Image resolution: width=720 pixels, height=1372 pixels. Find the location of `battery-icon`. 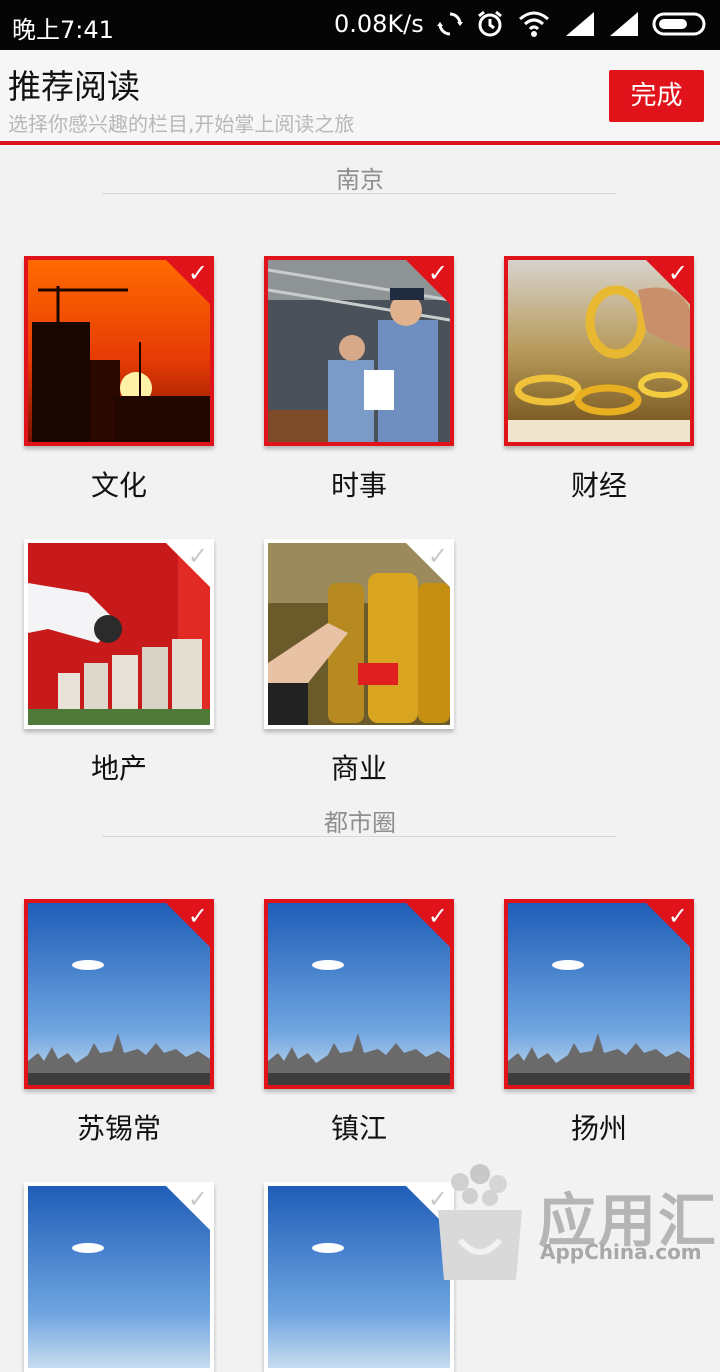

battery-icon is located at coordinates (679, 24).